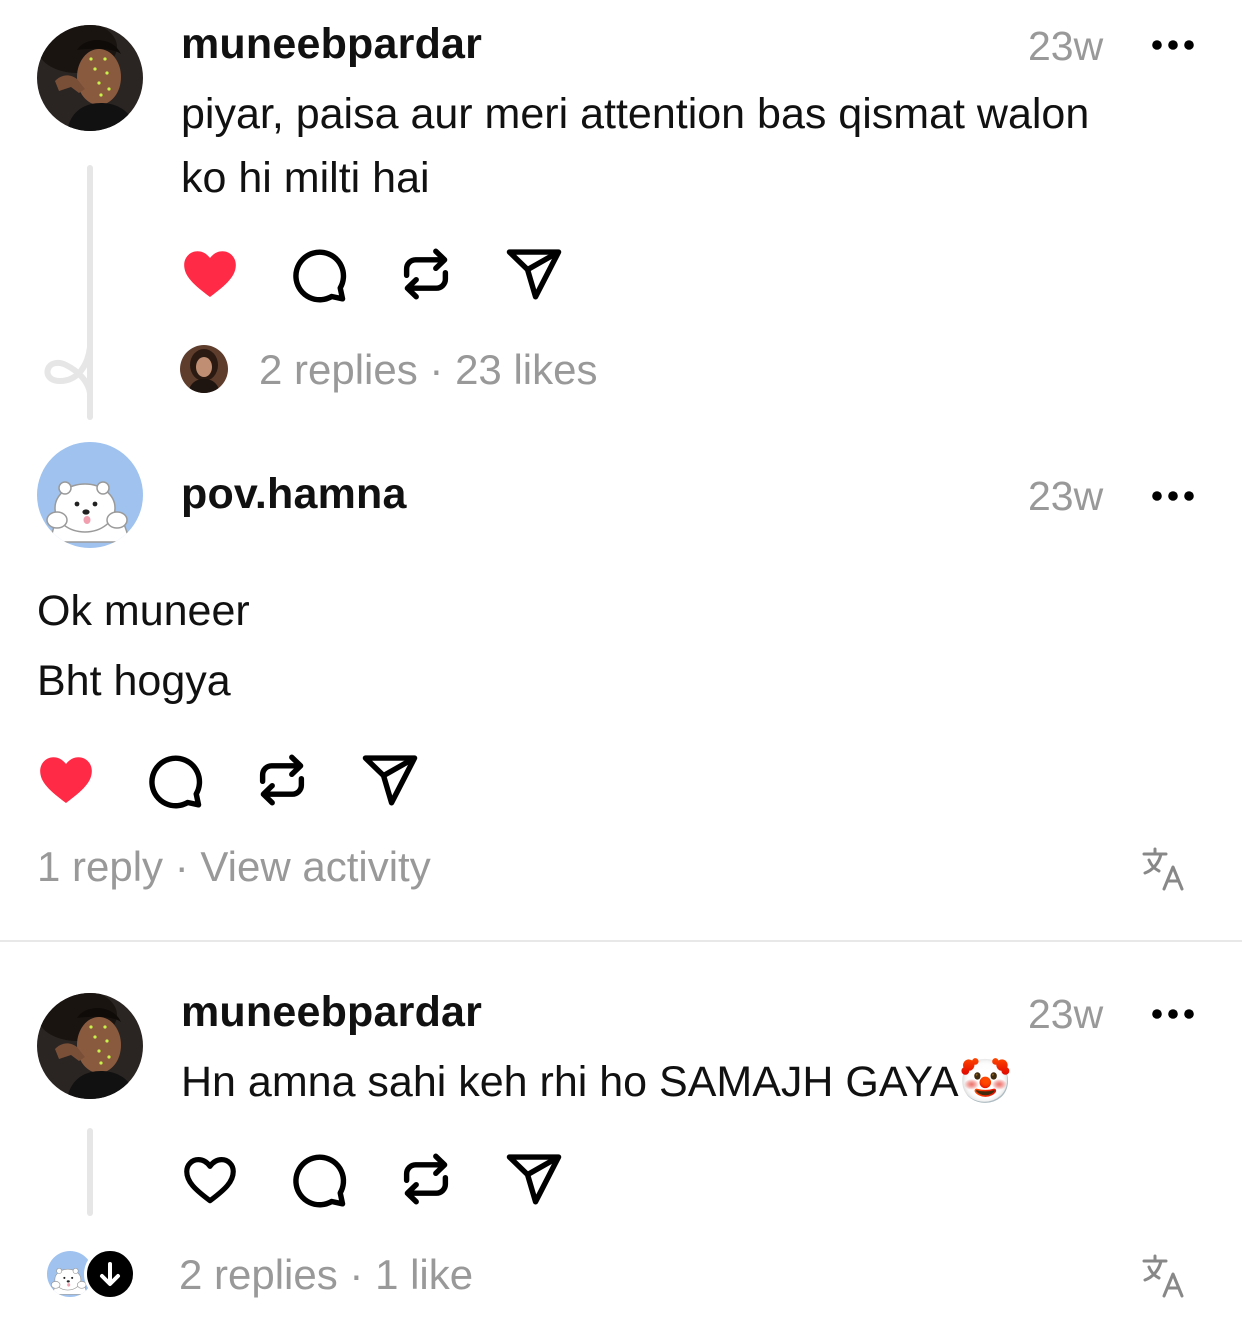 Image resolution: width=1242 pixels, height=1343 pixels. What do you see at coordinates (985, 1082) in the screenshot?
I see `clown-emoji: 🤡` at bounding box center [985, 1082].